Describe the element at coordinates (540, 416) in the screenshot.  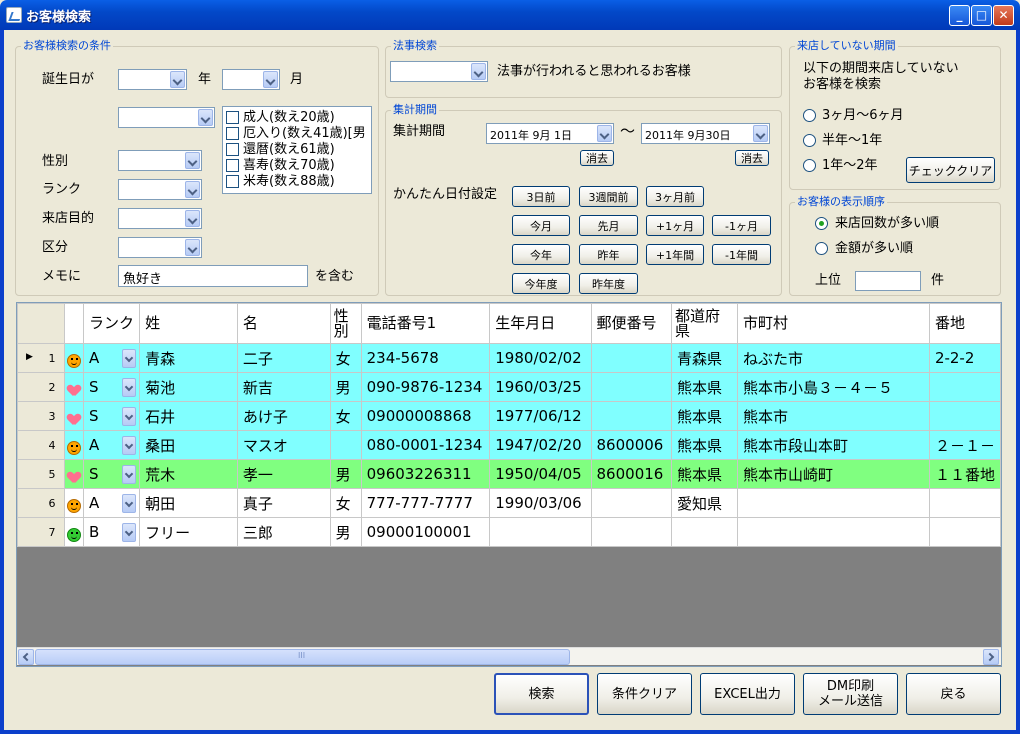
I see `birthdate-cell: 1977/06/12` at that location.